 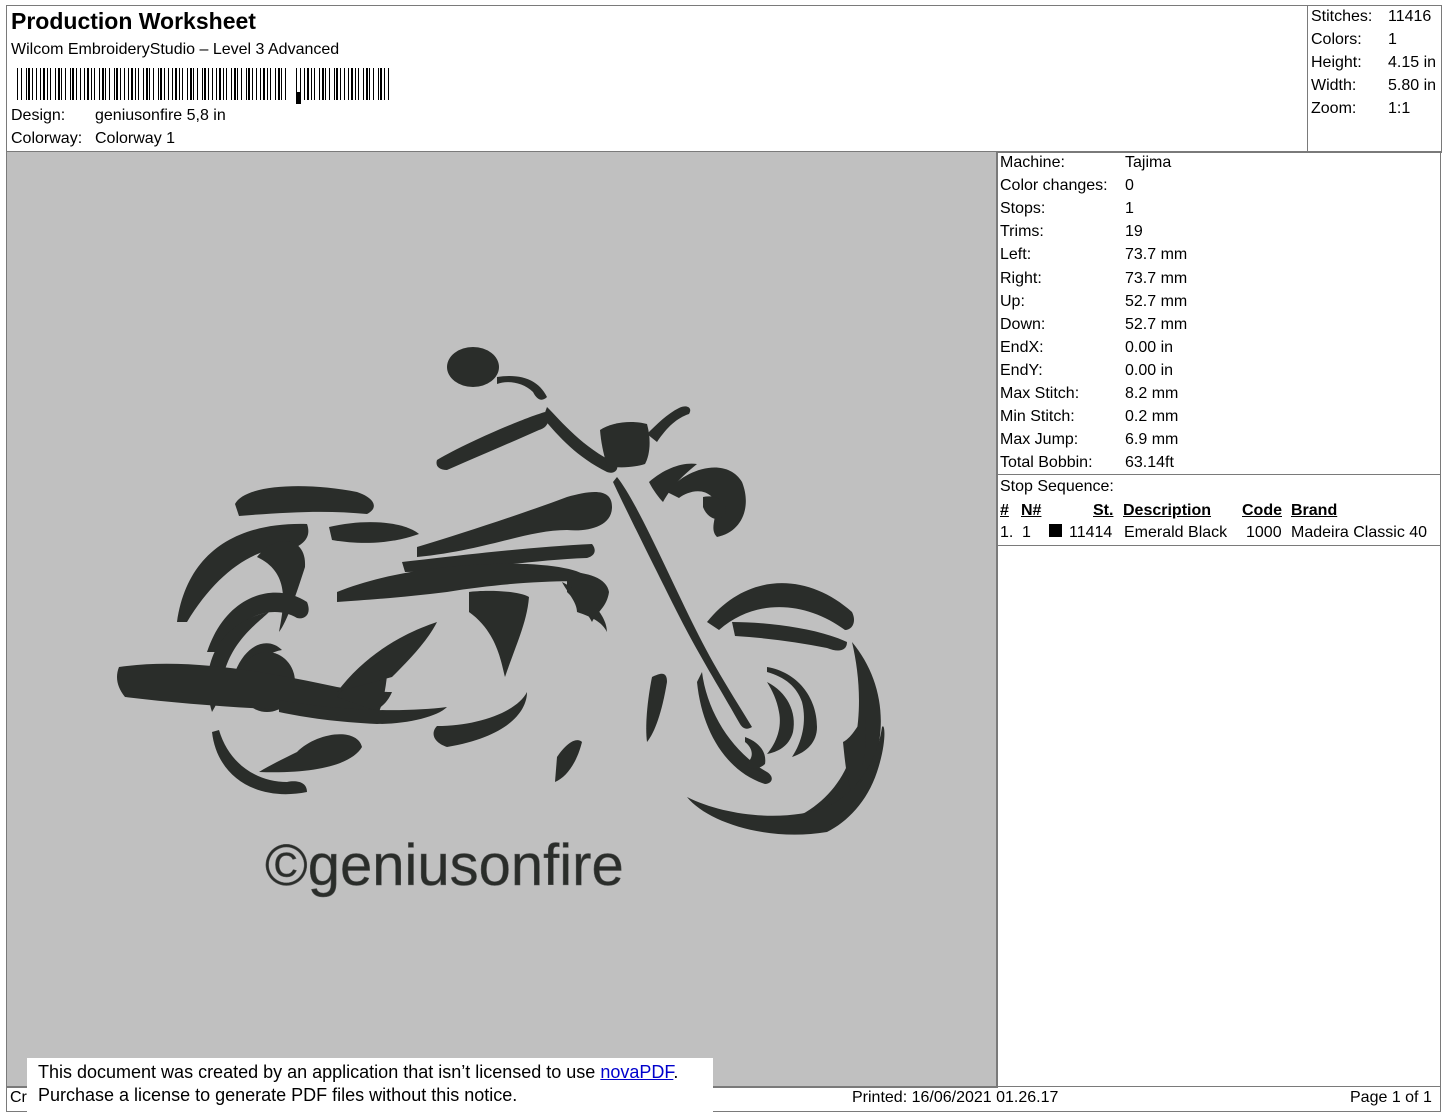 I want to click on summary-row-zoom: Zoom: 1:1, so click(x=1360, y=109).